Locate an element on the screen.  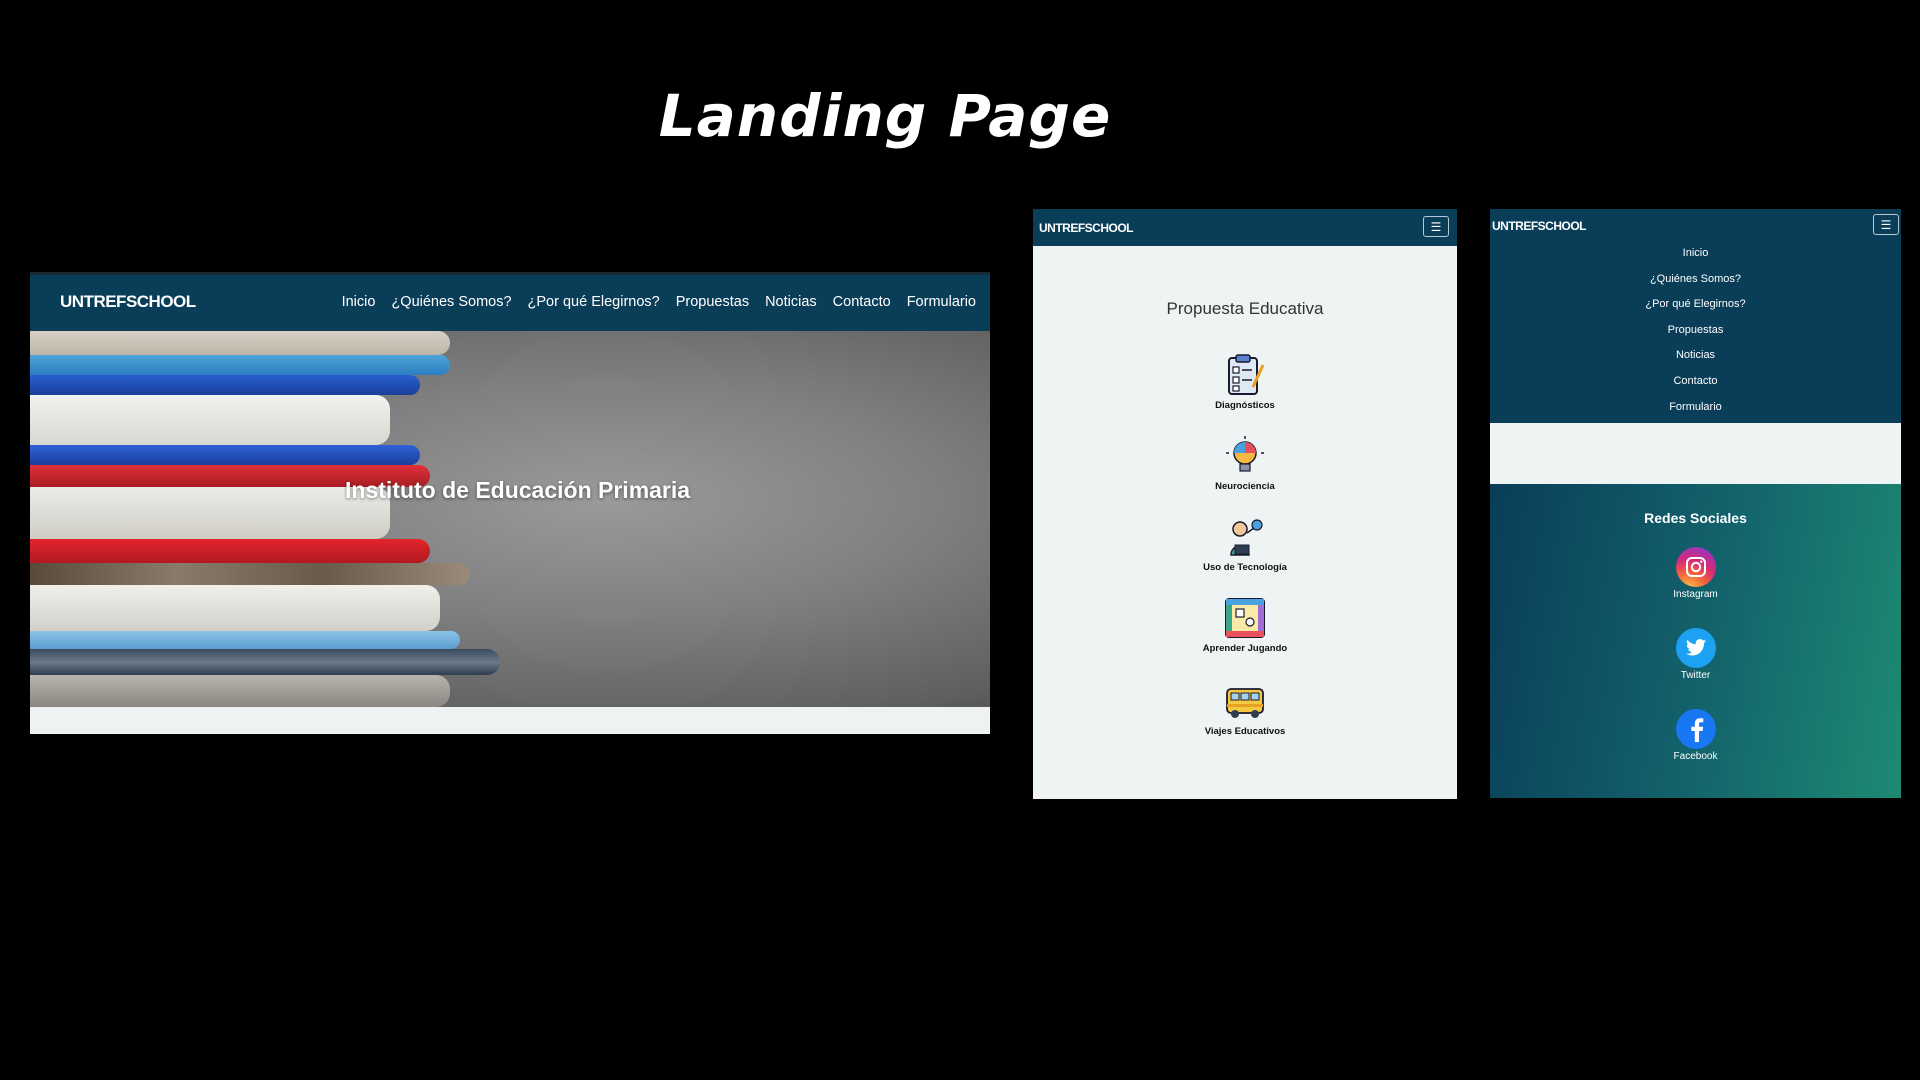
propuesta-label: Uso de Tecnología is located at coordinates (1245, 567).